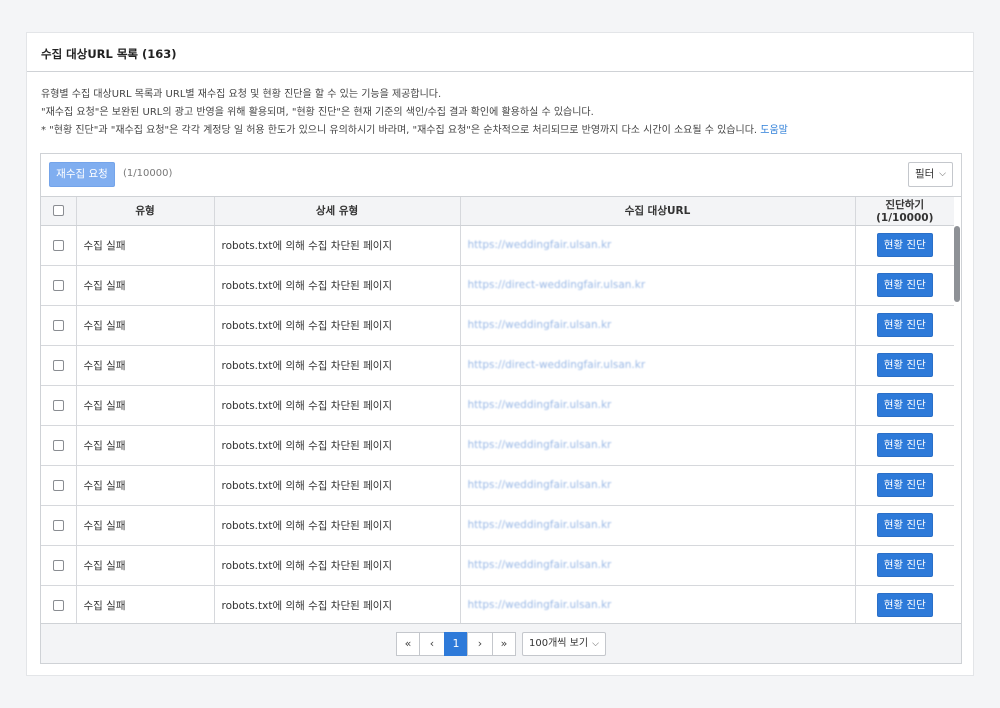 This screenshot has height=708, width=1000. I want to click on recrawl-quota: (1/10000), so click(148, 173).